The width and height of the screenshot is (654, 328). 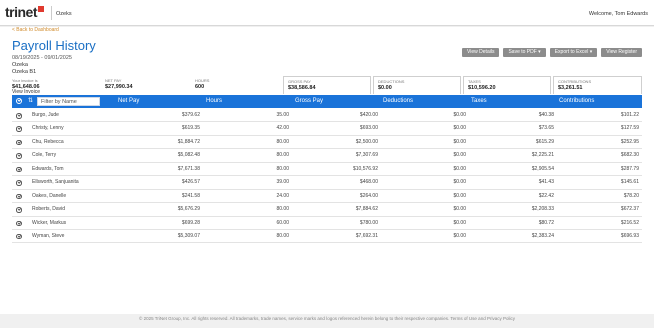 I want to click on taxes-cell: $41.43, so click(x=546, y=182).